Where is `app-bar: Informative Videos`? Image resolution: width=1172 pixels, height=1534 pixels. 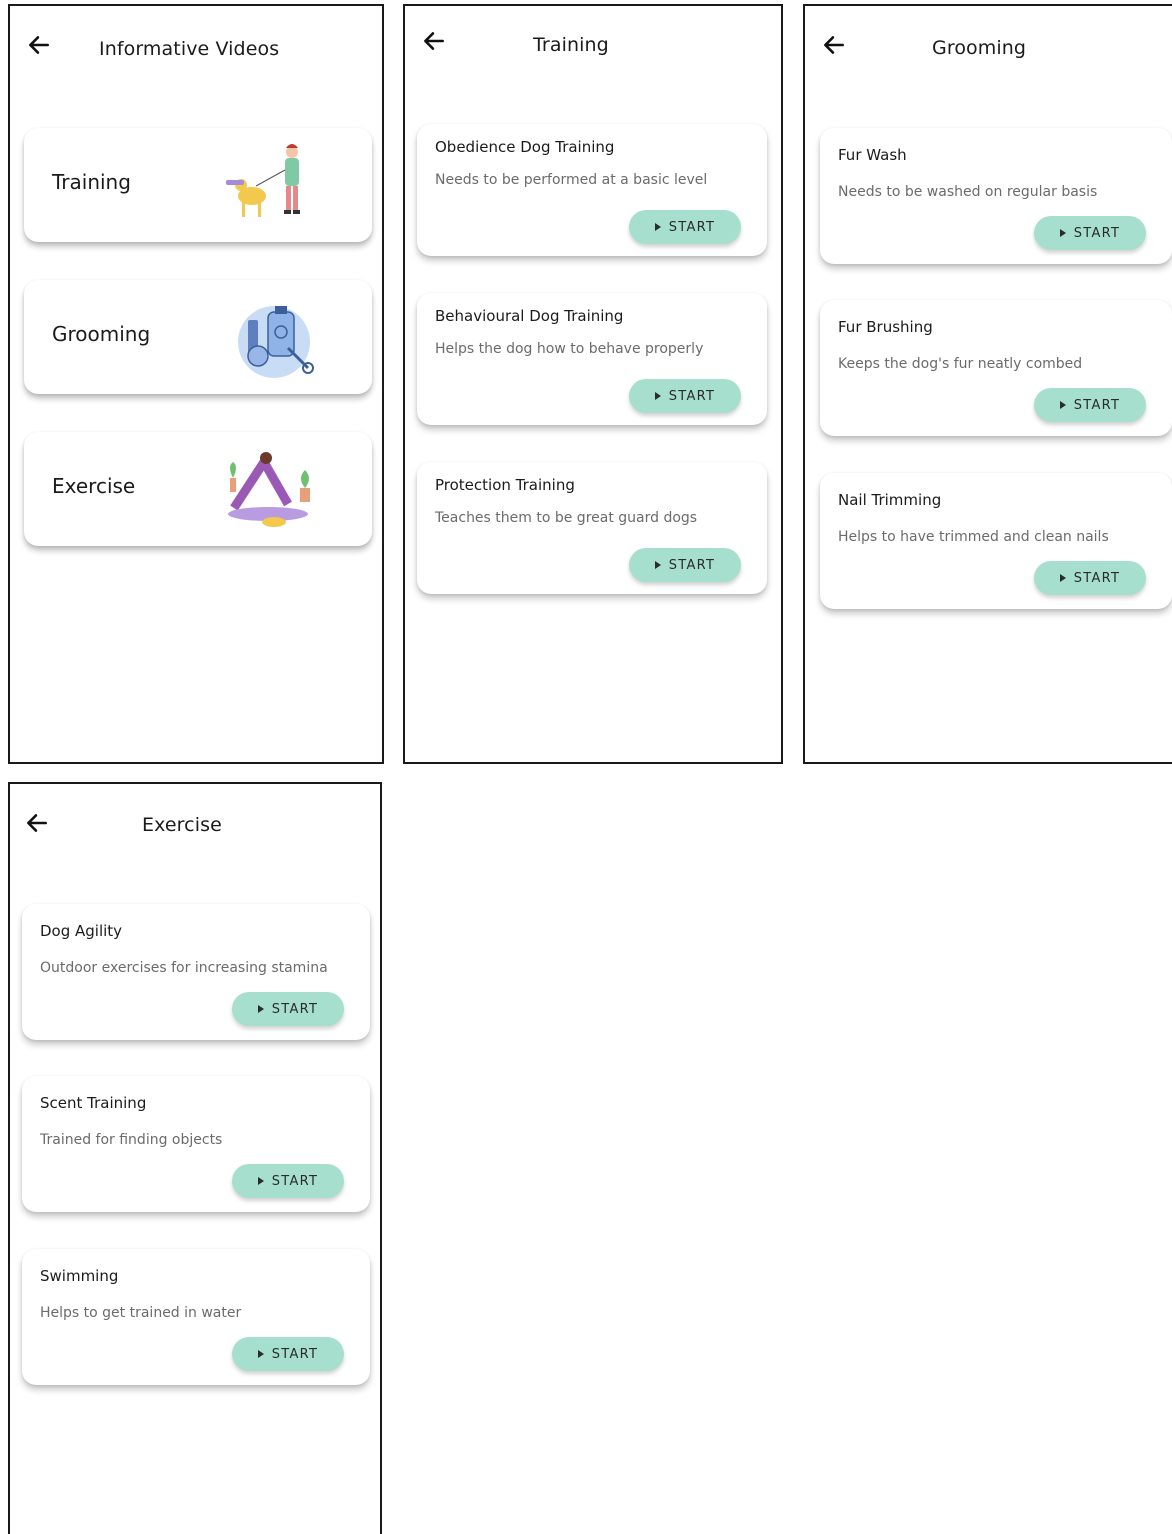
app-bar: Informative Videos is located at coordinates (196, 51).